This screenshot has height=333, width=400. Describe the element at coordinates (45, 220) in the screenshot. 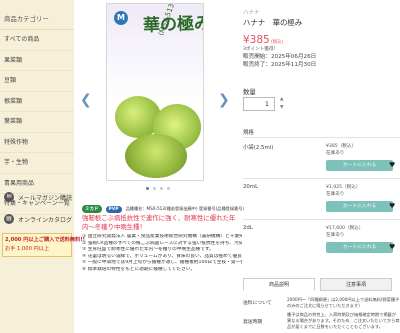

I see `online-catalog-label: オンラインカタログ` at that location.